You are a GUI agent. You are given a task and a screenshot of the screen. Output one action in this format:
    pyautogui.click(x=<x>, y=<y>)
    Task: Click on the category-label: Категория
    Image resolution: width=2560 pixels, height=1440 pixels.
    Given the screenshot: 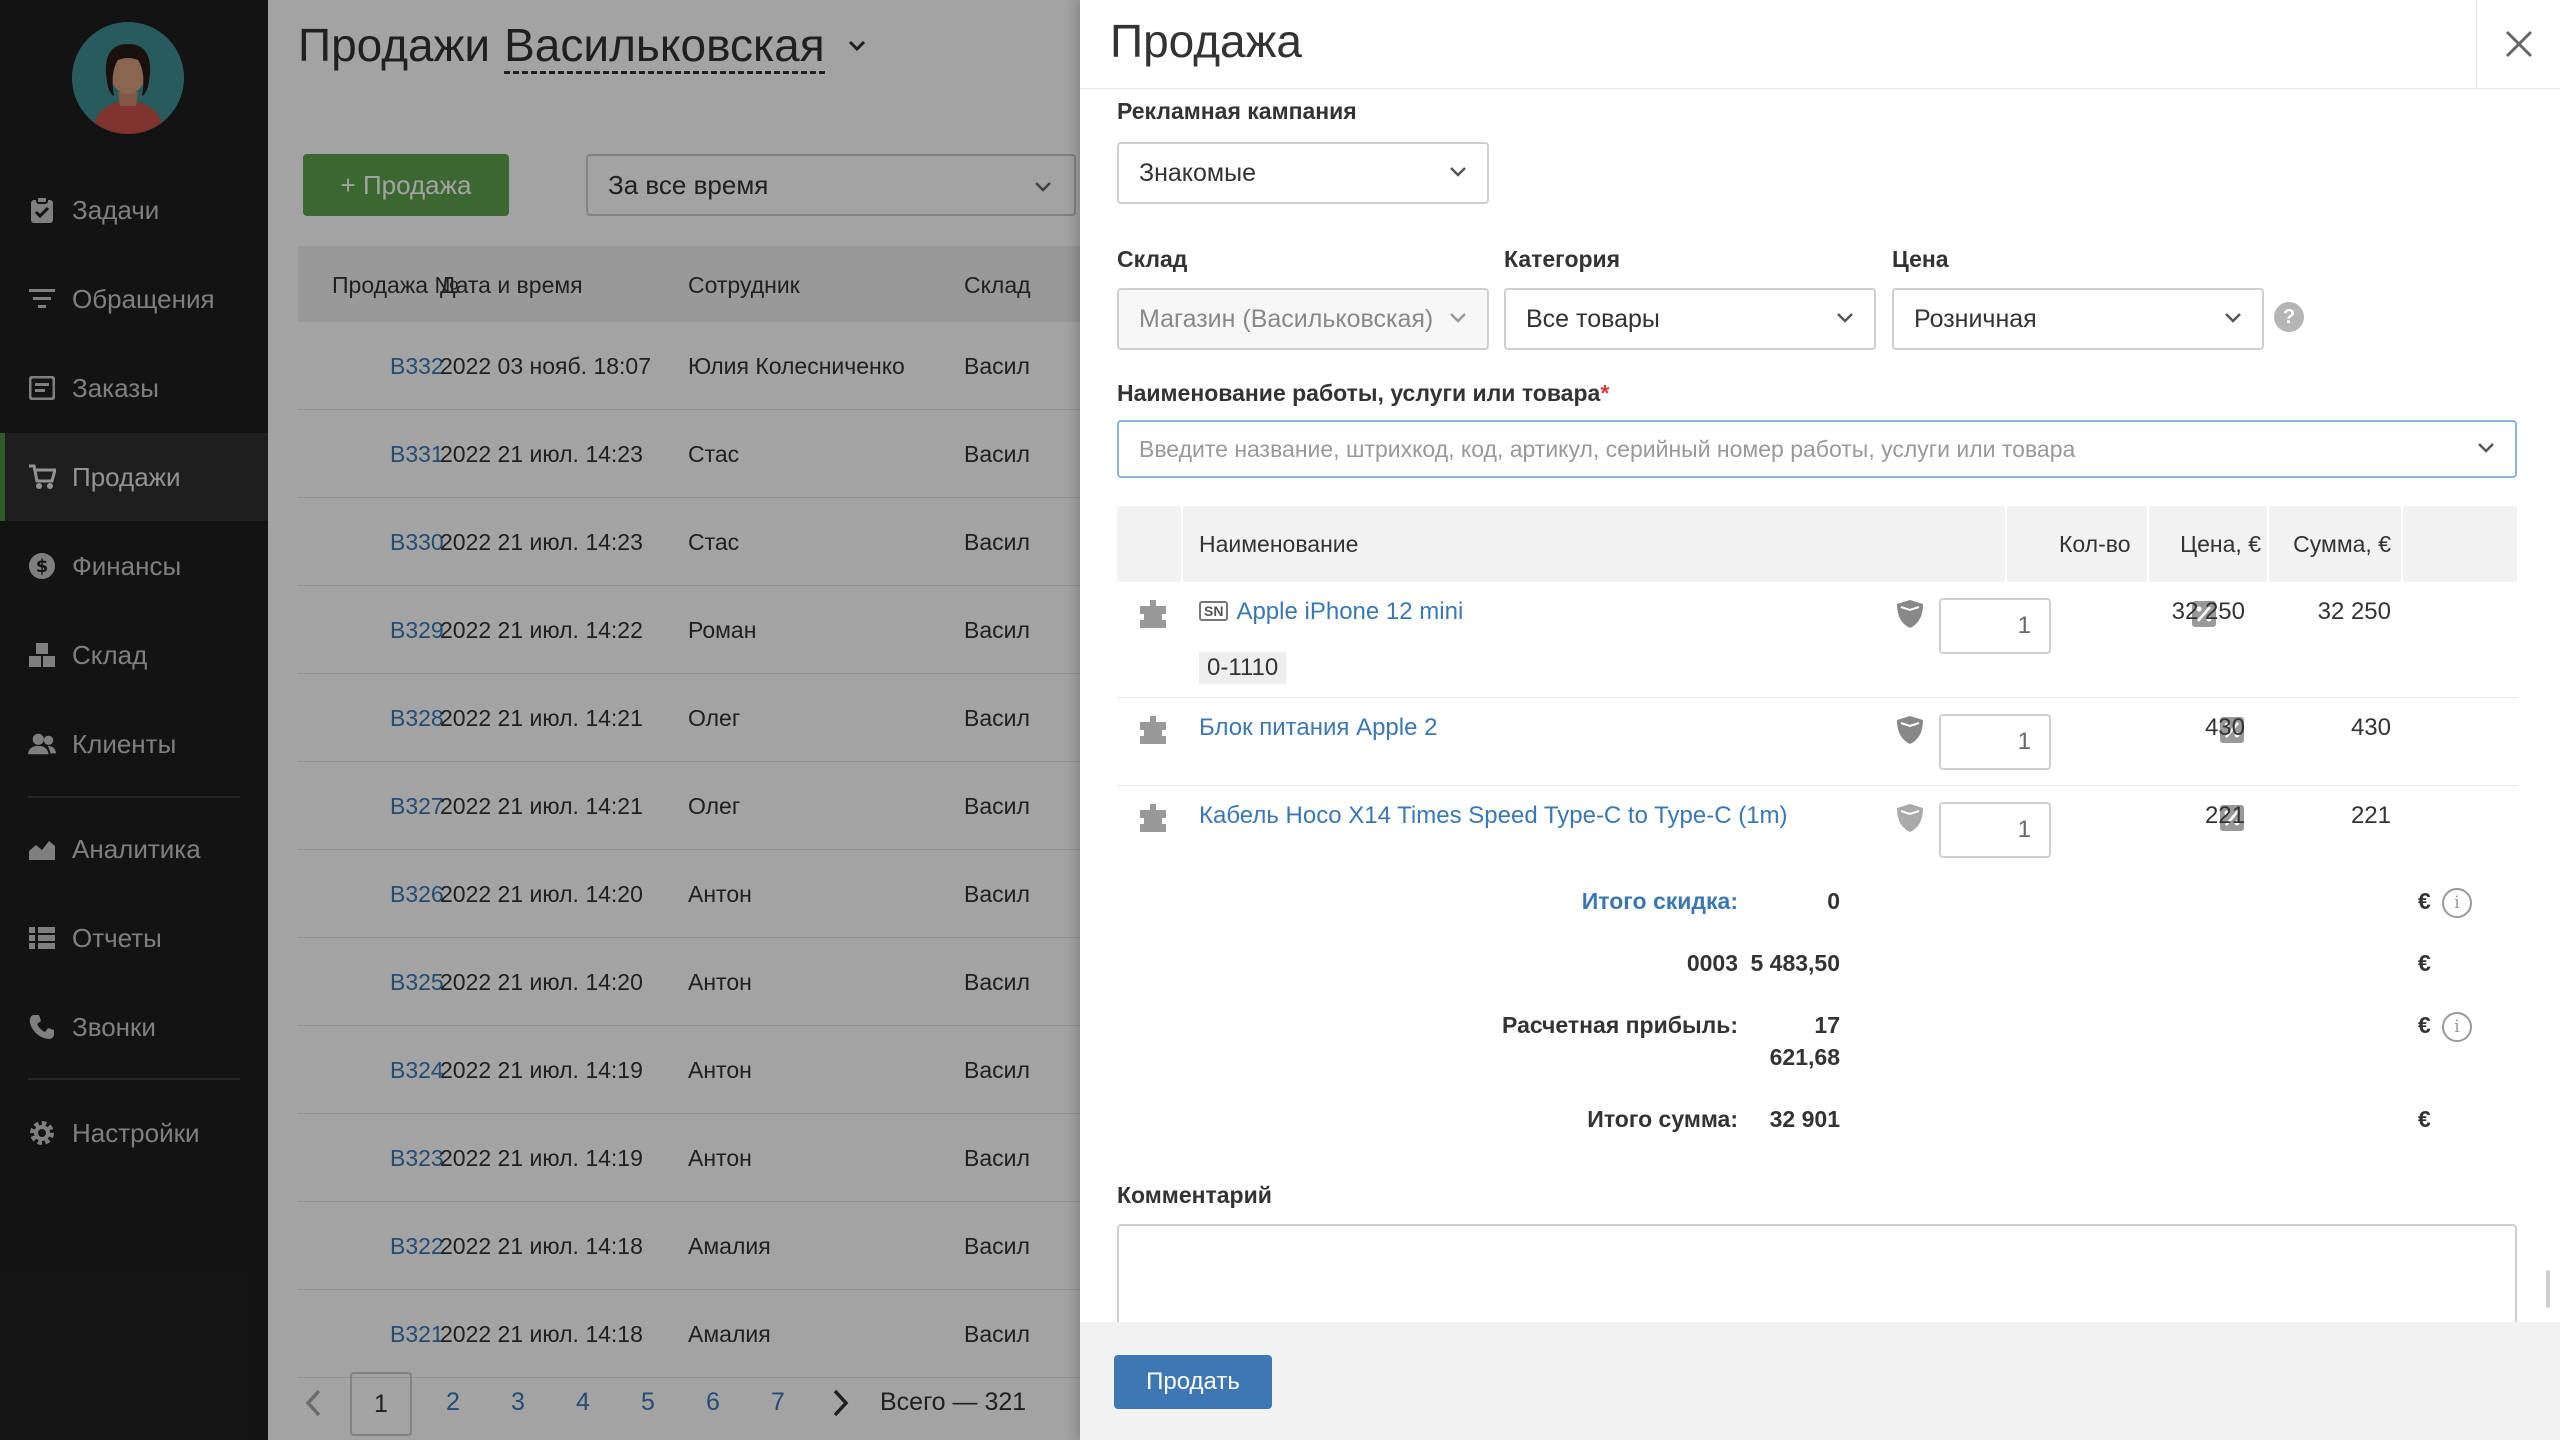 What is the action you would take?
    pyautogui.click(x=1562, y=259)
    